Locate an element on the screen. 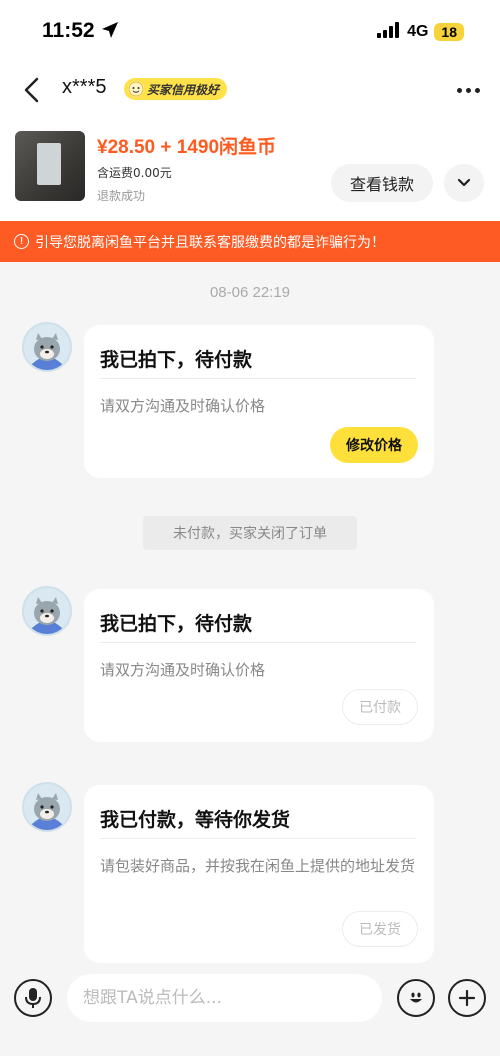 This screenshot has width=500, height=1056. message-description: 请包装好商品，并按我在闲鱼上提供的地址发货 is located at coordinates (258, 866).